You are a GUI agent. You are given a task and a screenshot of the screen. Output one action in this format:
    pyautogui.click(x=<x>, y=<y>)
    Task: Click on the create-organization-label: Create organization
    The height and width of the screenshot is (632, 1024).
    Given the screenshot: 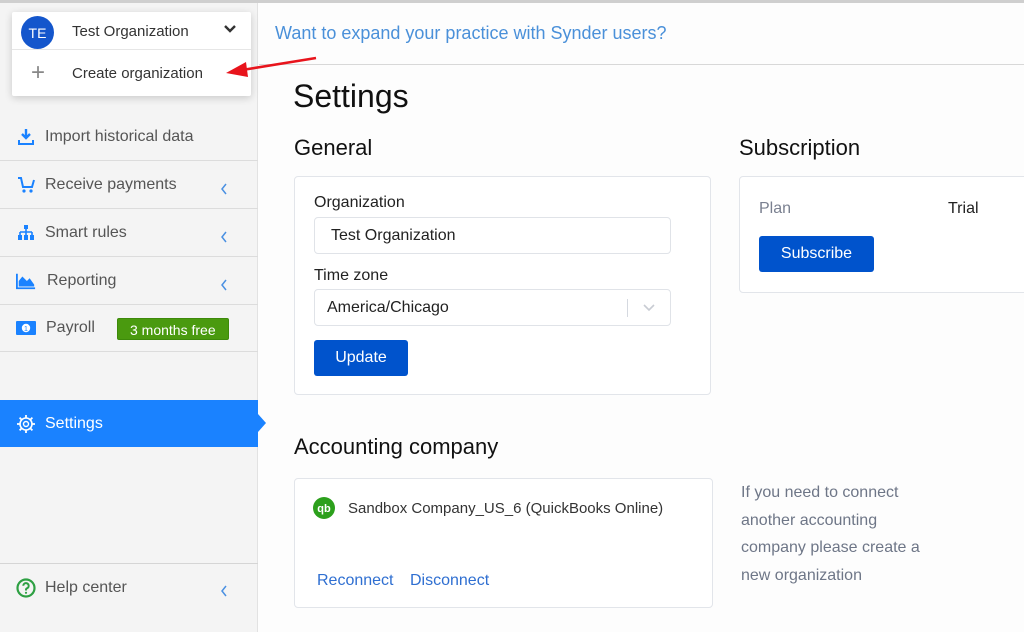 What is the action you would take?
    pyautogui.click(x=137, y=73)
    